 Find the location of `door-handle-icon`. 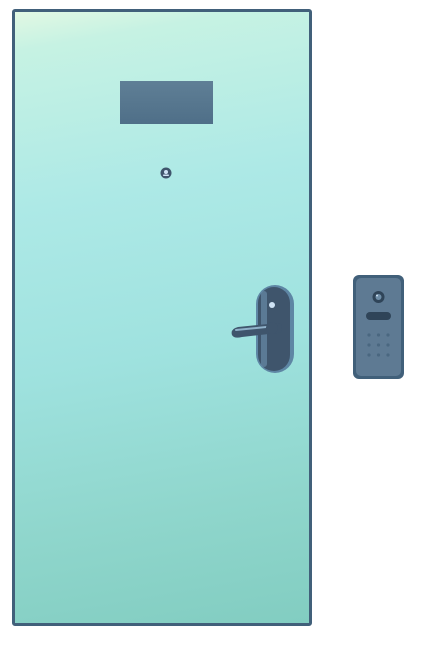

door-handle-icon is located at coordinates (262, 329).